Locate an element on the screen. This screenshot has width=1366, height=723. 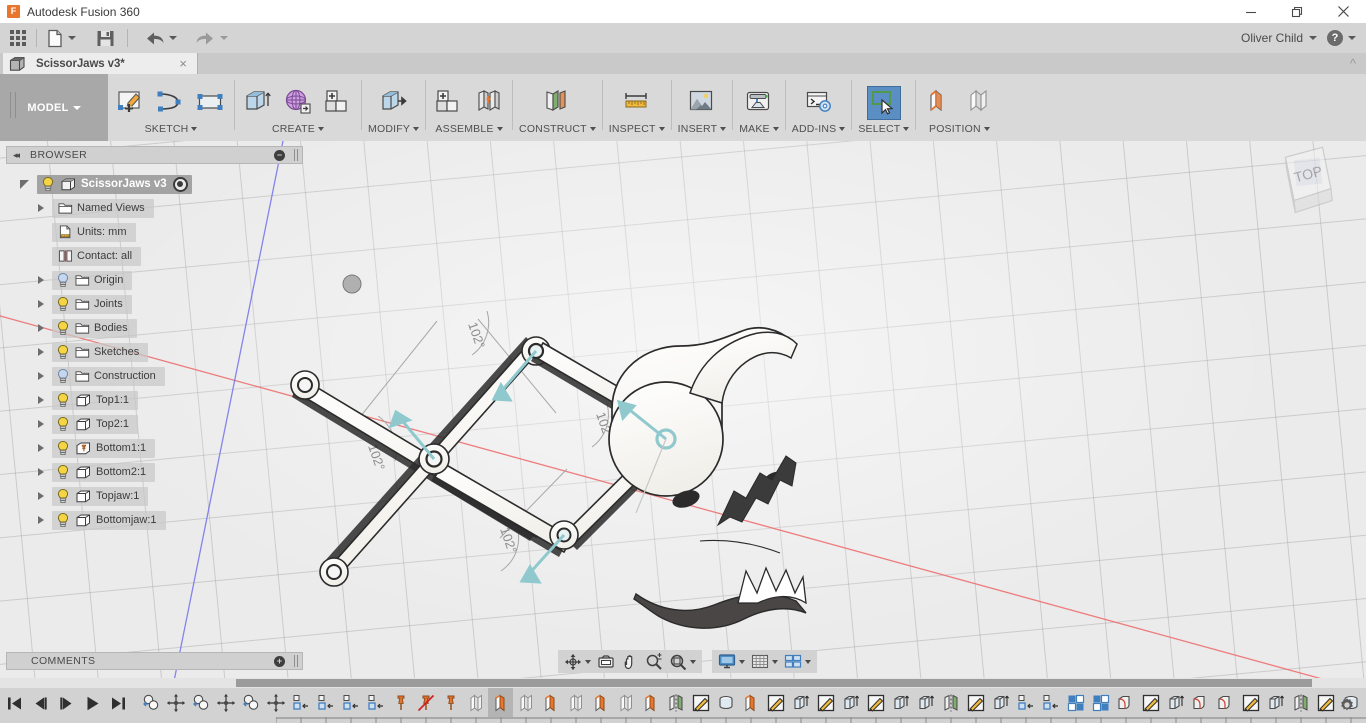
new-component-icon is located at coordinates (338, 103).